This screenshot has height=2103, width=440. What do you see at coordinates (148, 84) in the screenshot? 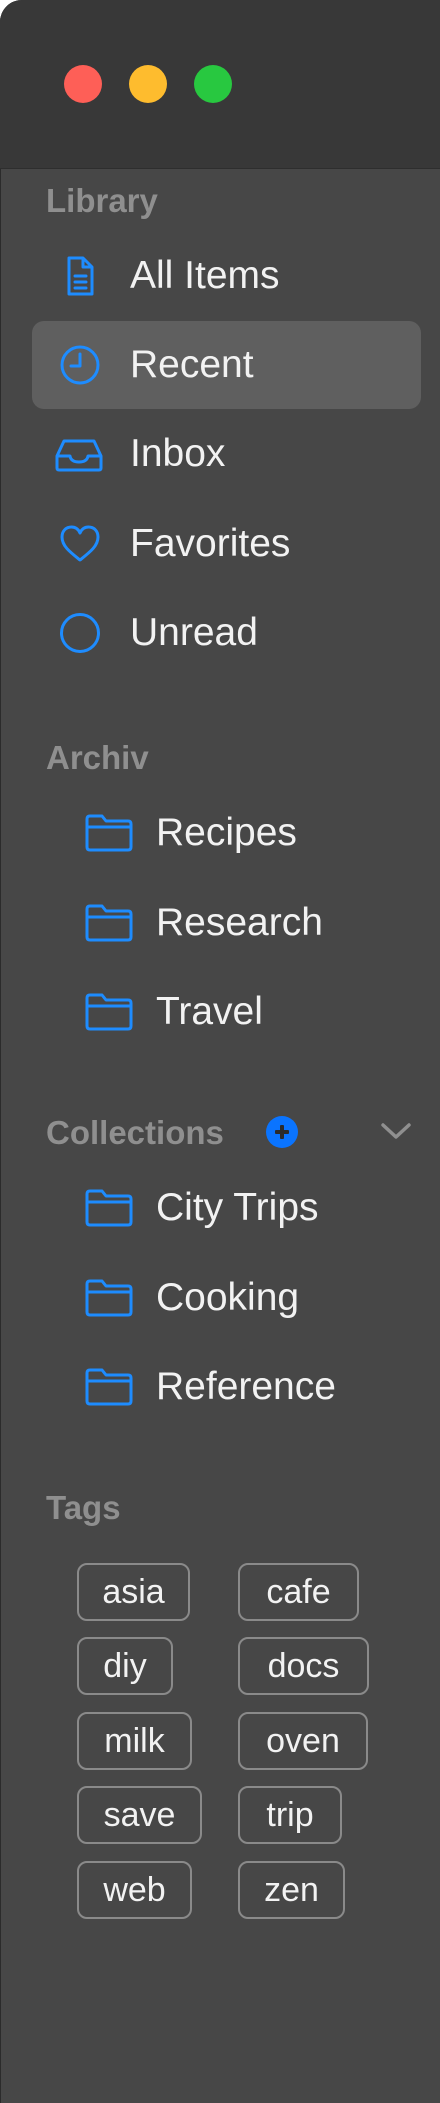
I see `minimize-button` at bounding box center [148, 84].